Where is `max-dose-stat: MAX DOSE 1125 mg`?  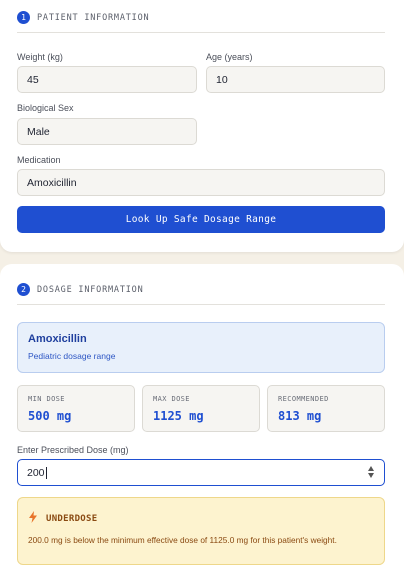
max-dose-stat: MAX DOSE 1125 mg is located at coordinates (201, 408).